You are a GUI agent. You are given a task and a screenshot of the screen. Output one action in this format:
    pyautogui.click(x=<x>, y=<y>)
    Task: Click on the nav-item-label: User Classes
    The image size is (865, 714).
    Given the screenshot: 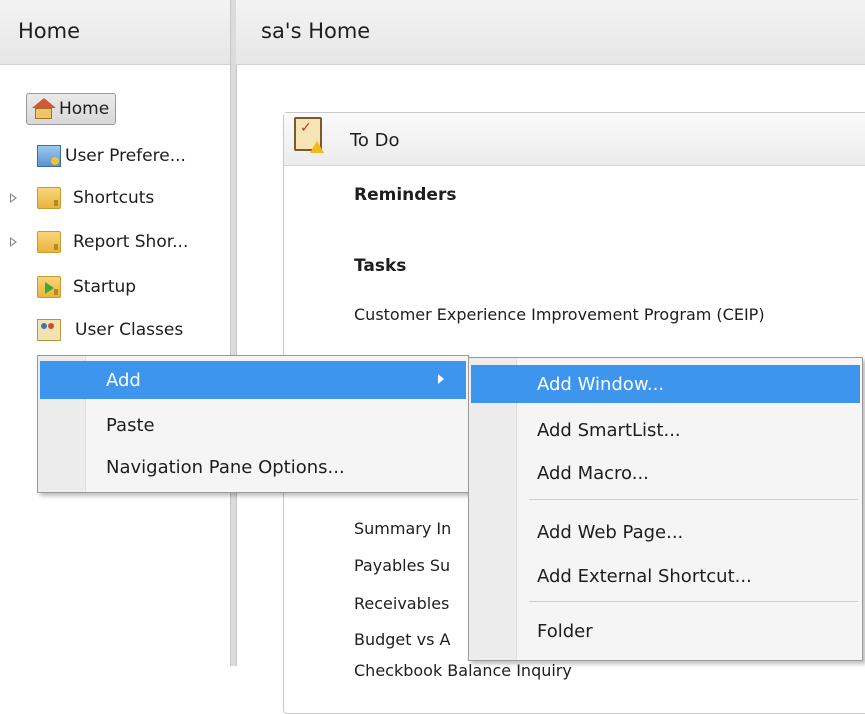 What is the action you would take?
    pyautogui.click(x=129, y=330)
    